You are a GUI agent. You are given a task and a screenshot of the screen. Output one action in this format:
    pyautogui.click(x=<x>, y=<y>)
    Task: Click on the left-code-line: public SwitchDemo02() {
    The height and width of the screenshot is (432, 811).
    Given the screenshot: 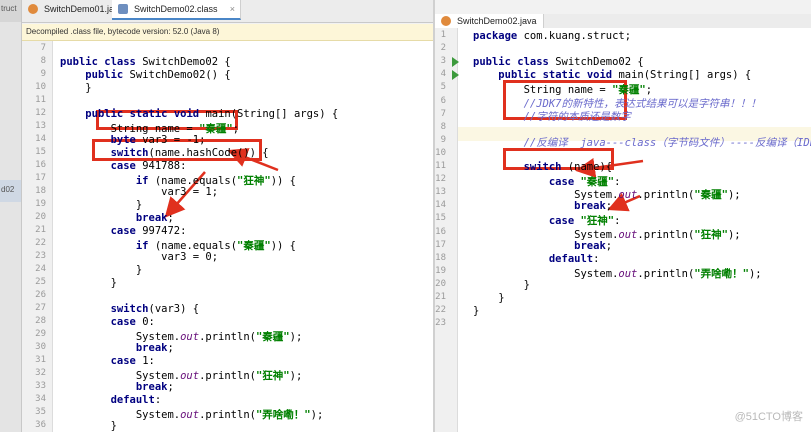 What is the action you would take?
    pyautogui.click(x=145, y=75)
    